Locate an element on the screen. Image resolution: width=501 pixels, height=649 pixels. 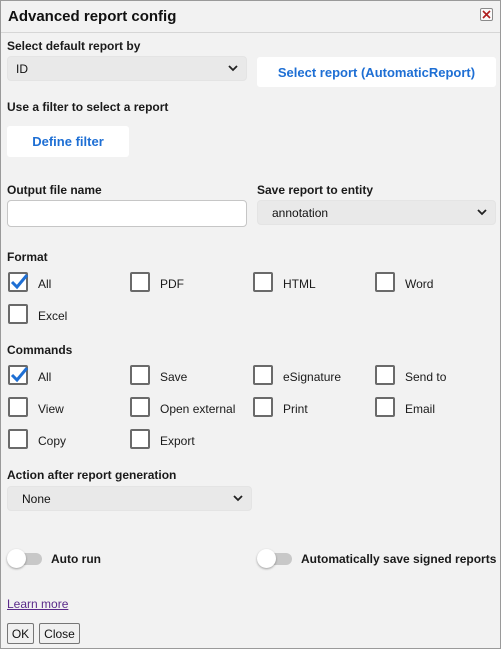
commands-email-label: Email is located at coordinates (420, 409).